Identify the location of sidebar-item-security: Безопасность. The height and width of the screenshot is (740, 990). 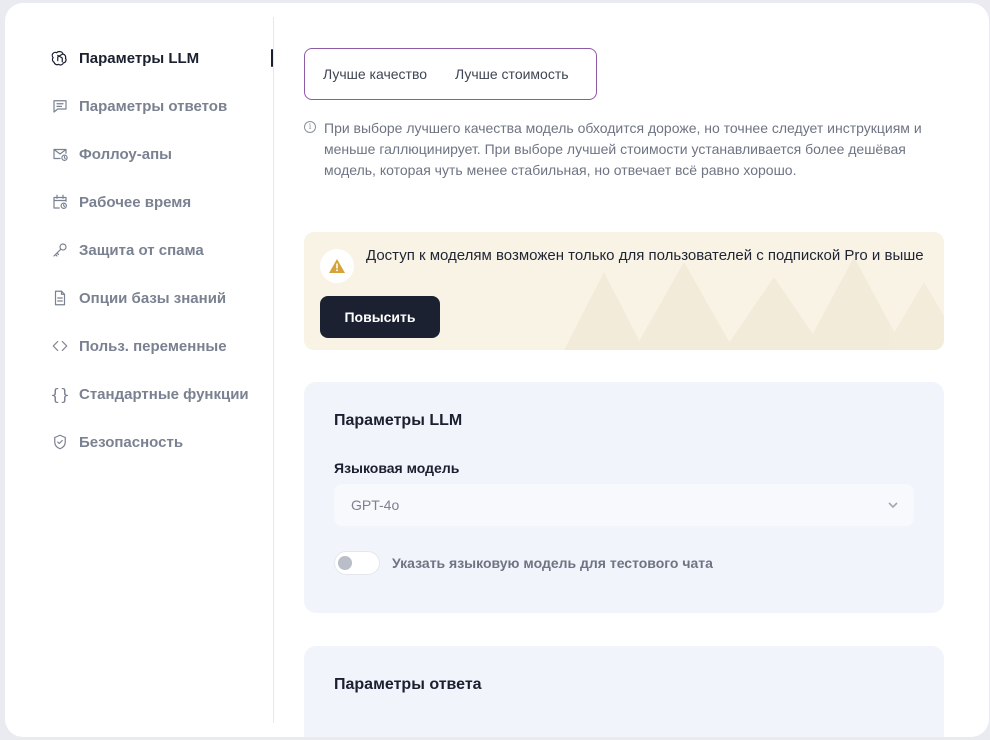
(116, 442).